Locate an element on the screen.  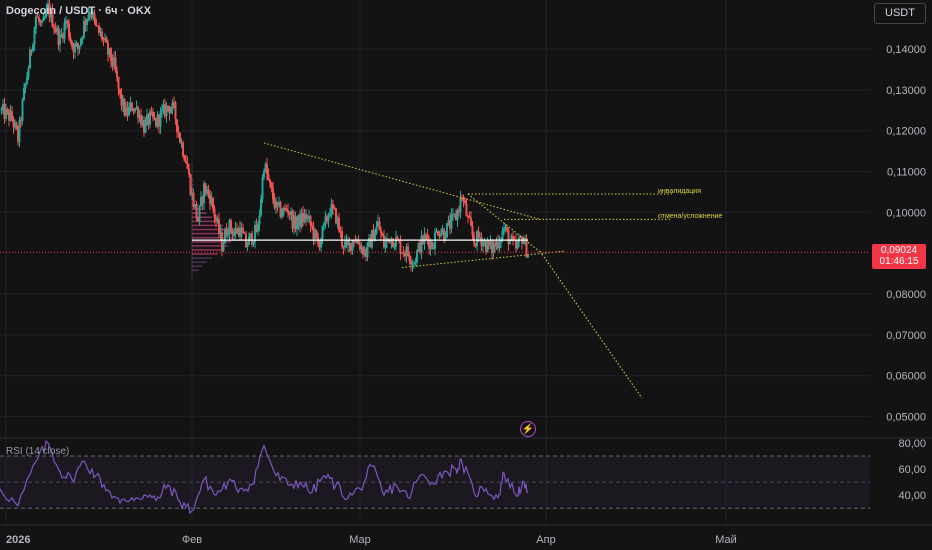
rsi-tick-label: 80,00 is located at coordinates (912, 444).